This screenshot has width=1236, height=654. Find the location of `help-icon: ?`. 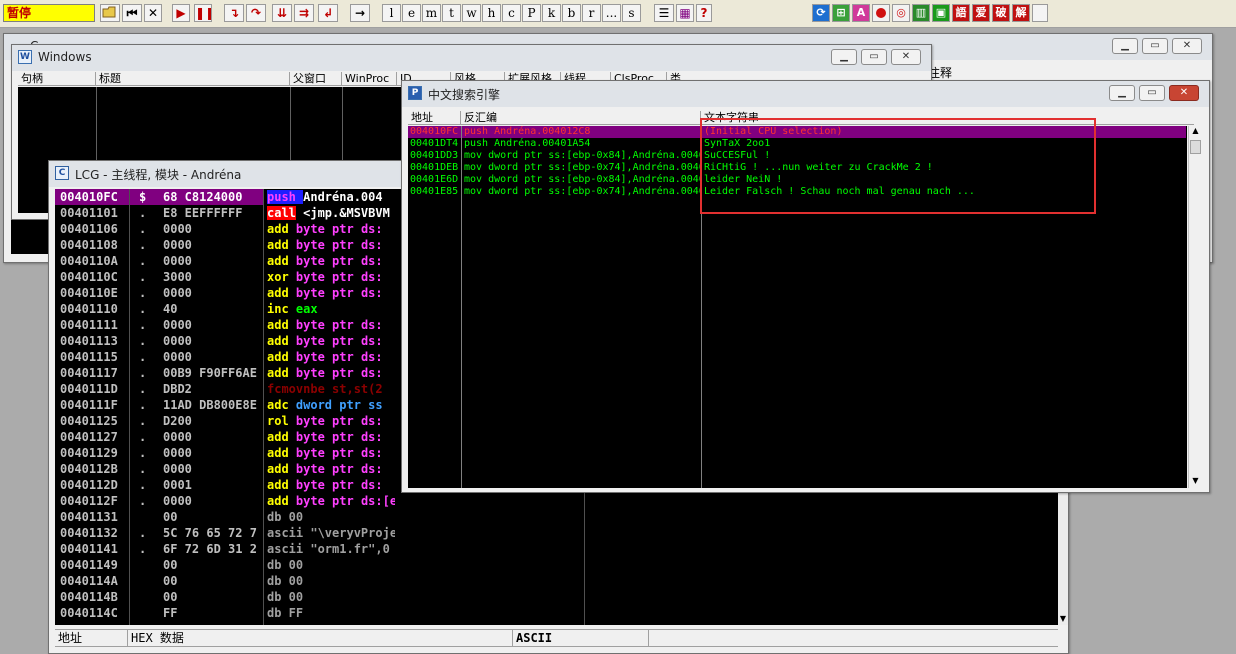

help-icon: ? is located at coordinates (704, 13).